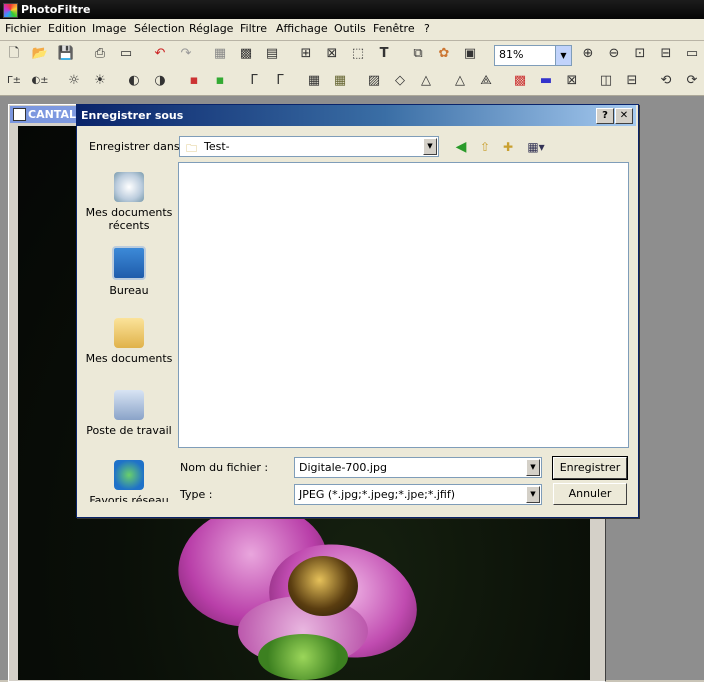 The image size is (704, 682). I want to click on app-title-bar: PhotoFiltre, so click(352, 9).